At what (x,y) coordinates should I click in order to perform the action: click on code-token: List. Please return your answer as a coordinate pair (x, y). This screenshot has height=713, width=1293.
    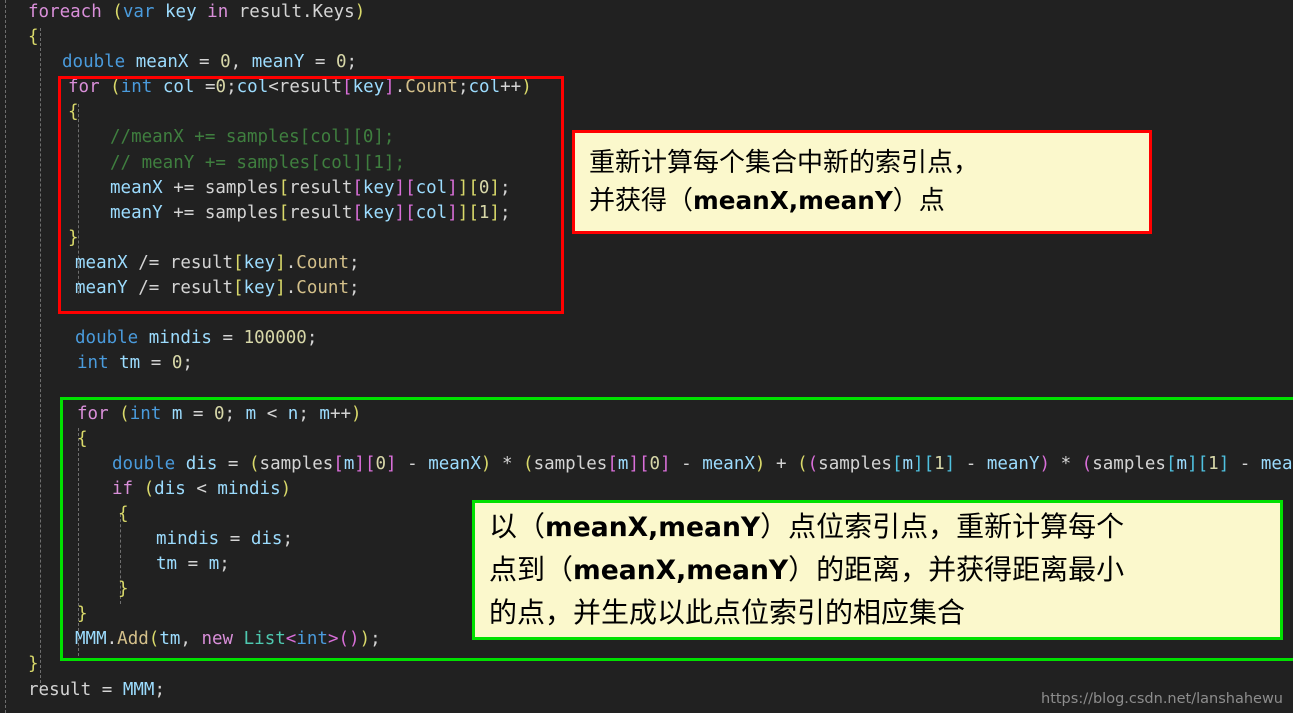
    Looking at the image, I should click on (264, 639).